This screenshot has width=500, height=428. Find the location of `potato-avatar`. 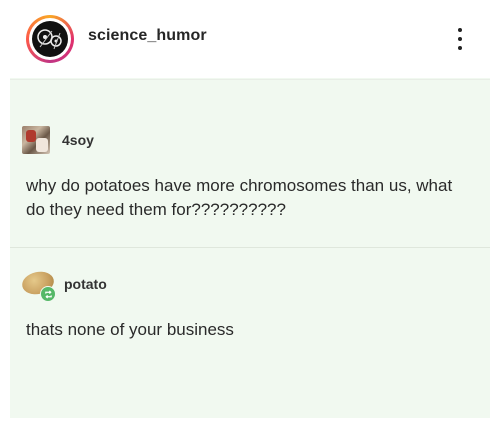

potato-avatar is located at coordinates (38, 285).